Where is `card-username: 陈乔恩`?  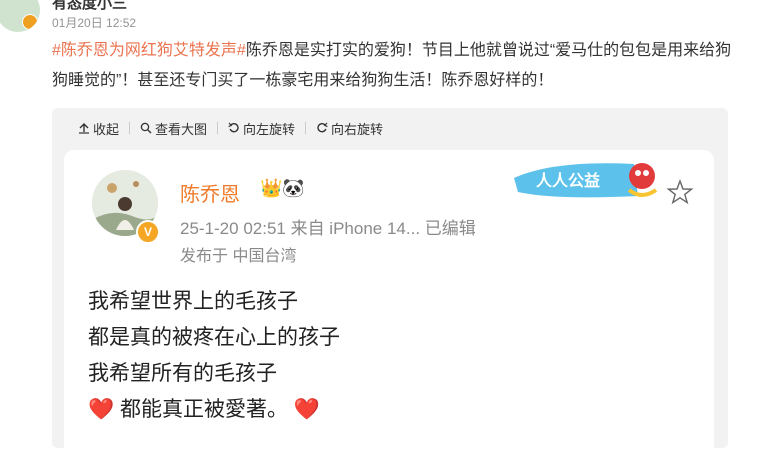 card-username: 陈乔恩 is located at coordinates (210, 195).